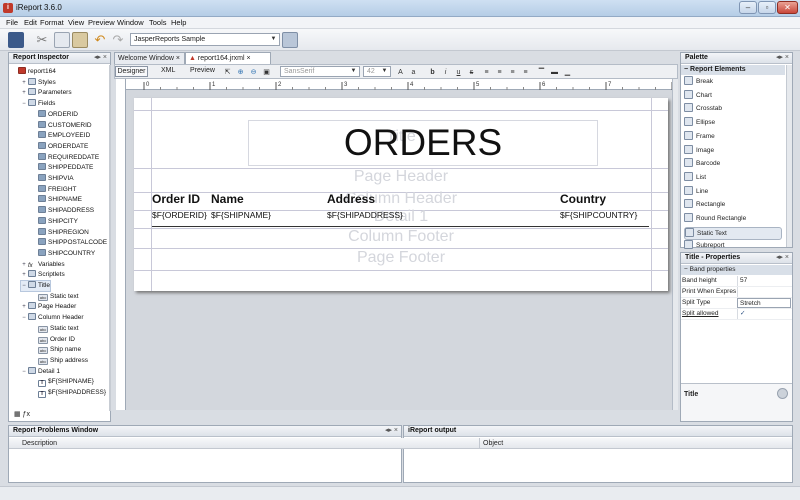 Image resolution: width=800 pixels, height=500 pixels. I want to click on menu-preview: Preview, so click(101, 22).